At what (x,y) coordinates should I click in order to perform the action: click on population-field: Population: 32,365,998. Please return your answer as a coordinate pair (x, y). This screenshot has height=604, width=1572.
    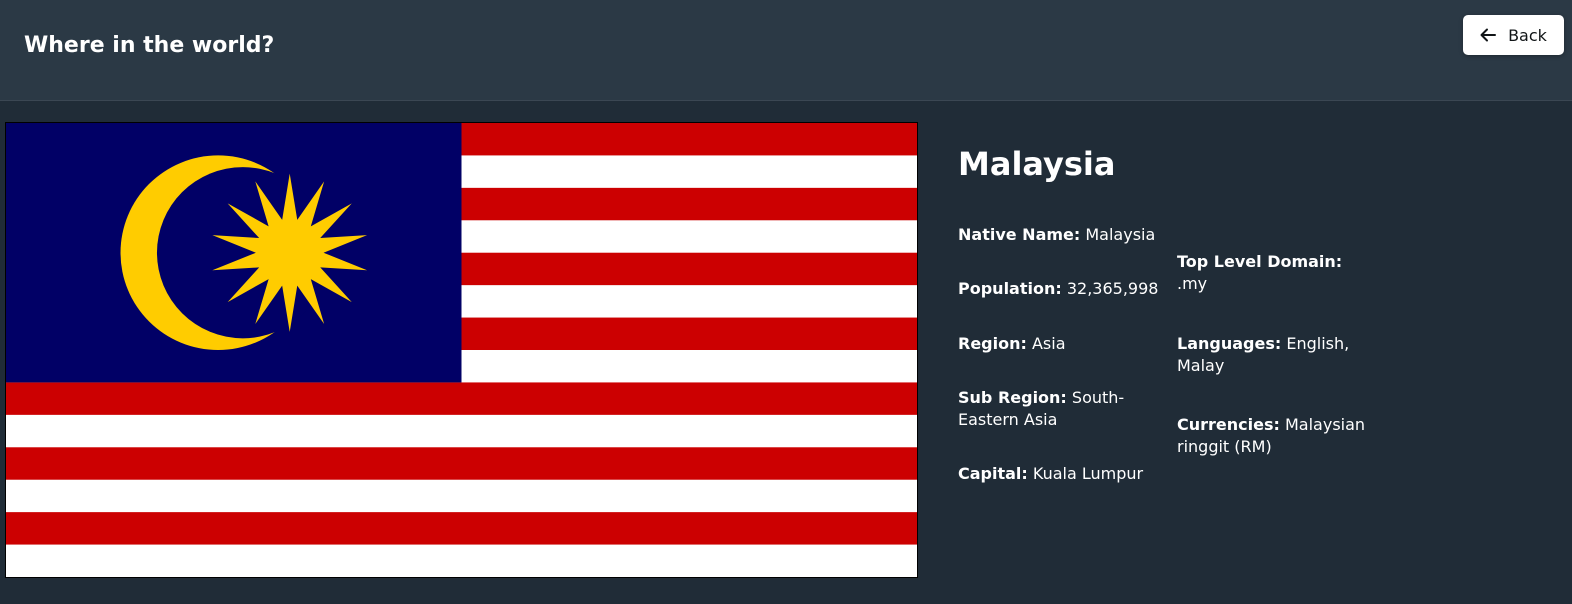
    Looking at the image, I should click on (1060, 289).